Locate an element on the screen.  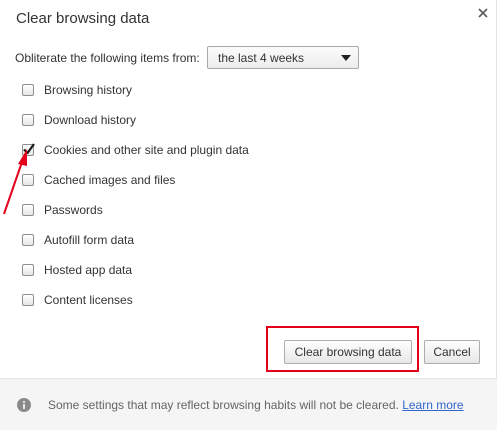
option-label: Browsing history is located at coordinates (88, 90).